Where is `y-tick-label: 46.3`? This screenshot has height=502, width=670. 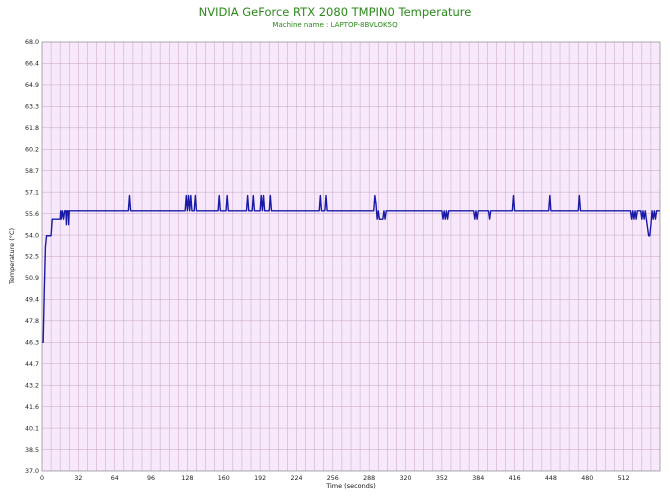
y-tick-label: 46.3 is located at coordinates (32, 343).